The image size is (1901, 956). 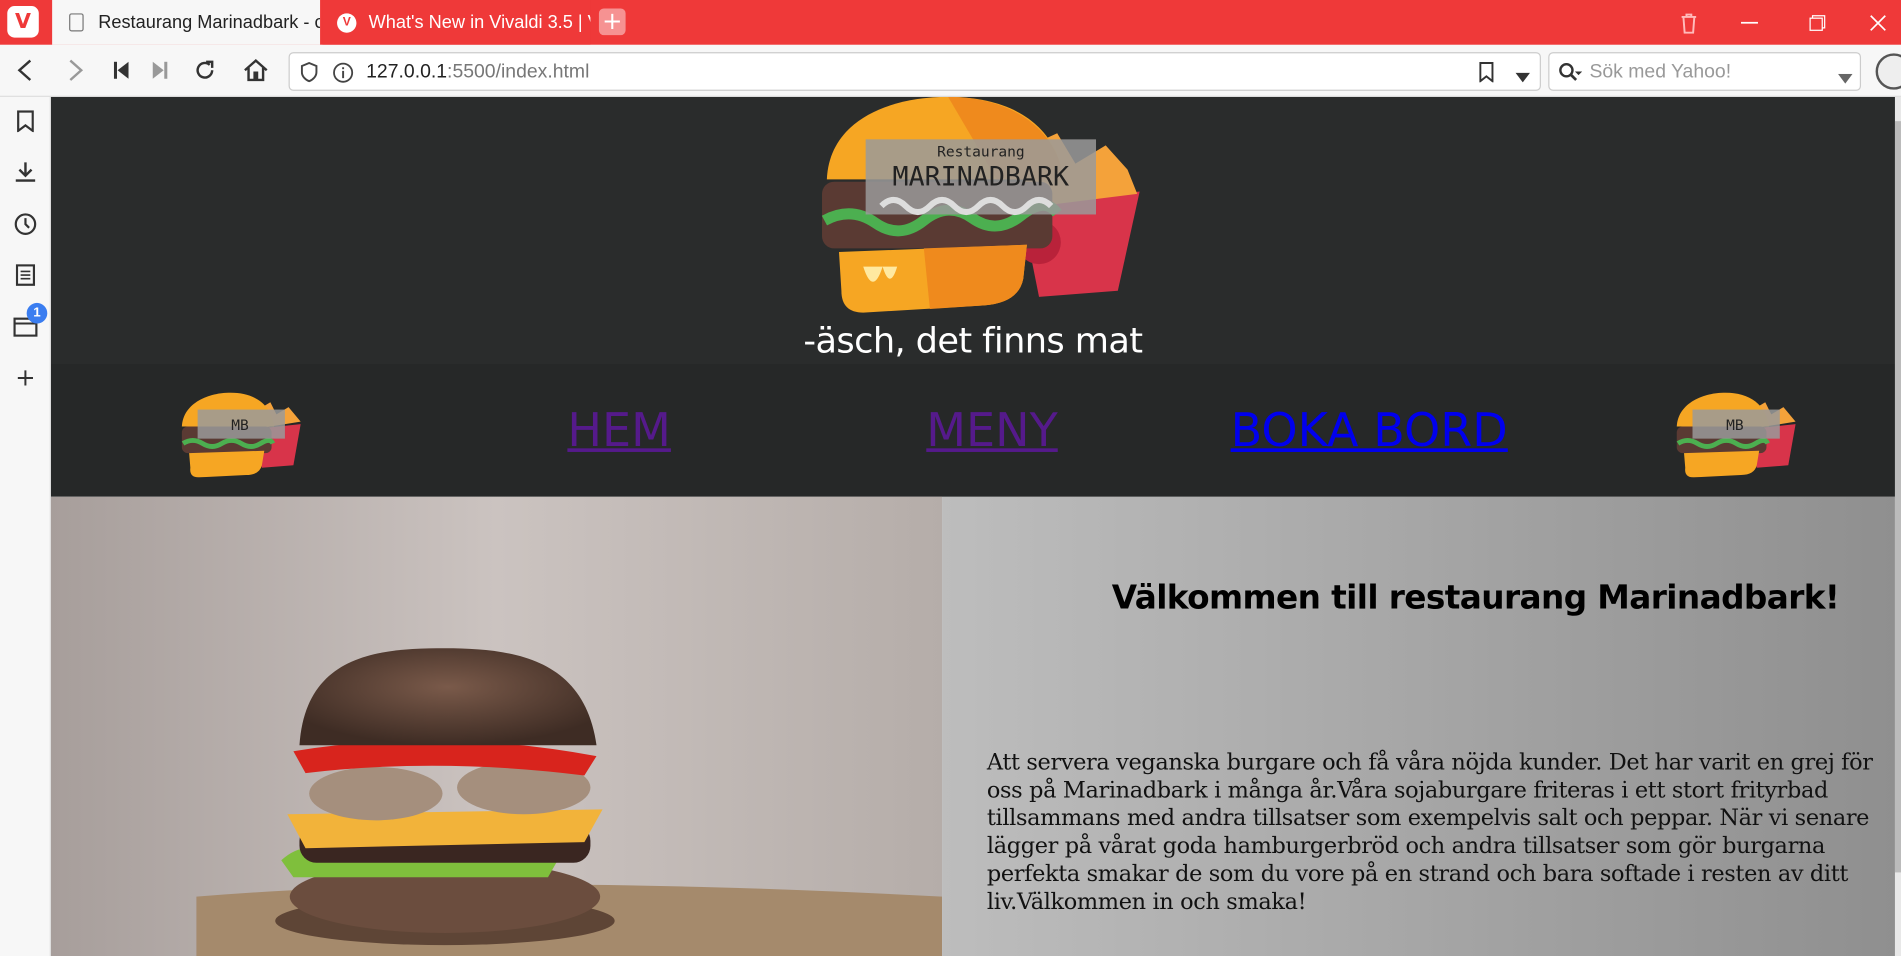 What do you see at coordinates (343, 76) in the screenshot?
I see `info-icon` at bounding box center [343, 76].